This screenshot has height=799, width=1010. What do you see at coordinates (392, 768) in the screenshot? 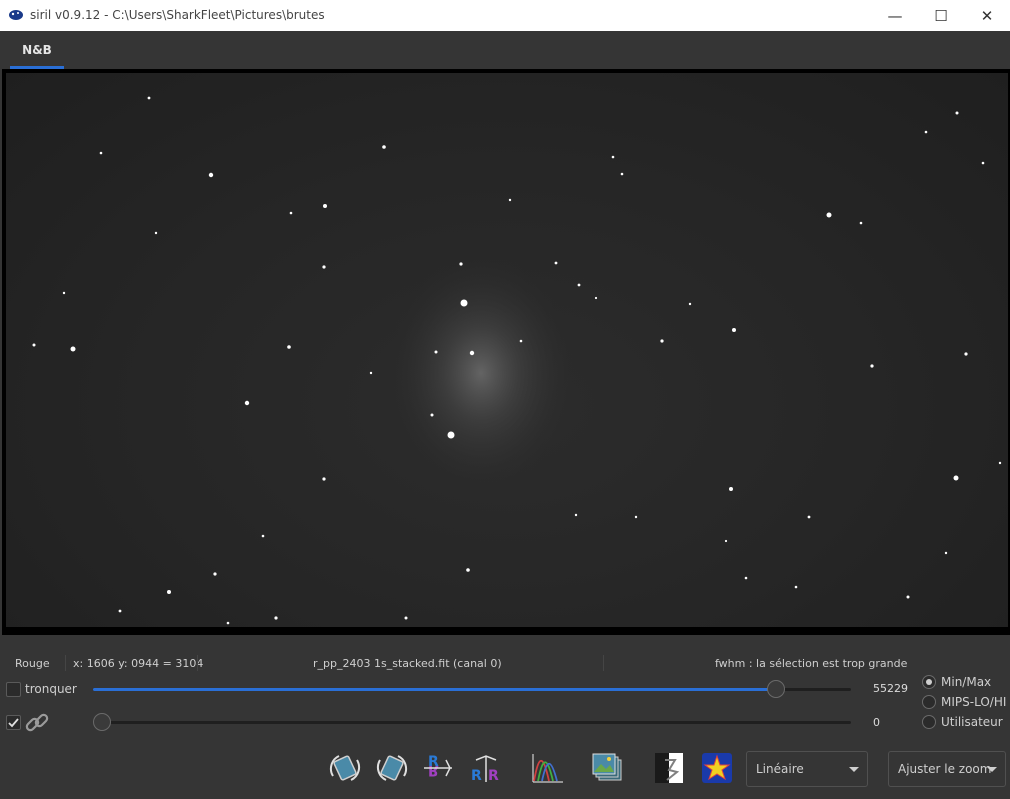
I see `rotate-right-icon` at bounding box center [392, 768].